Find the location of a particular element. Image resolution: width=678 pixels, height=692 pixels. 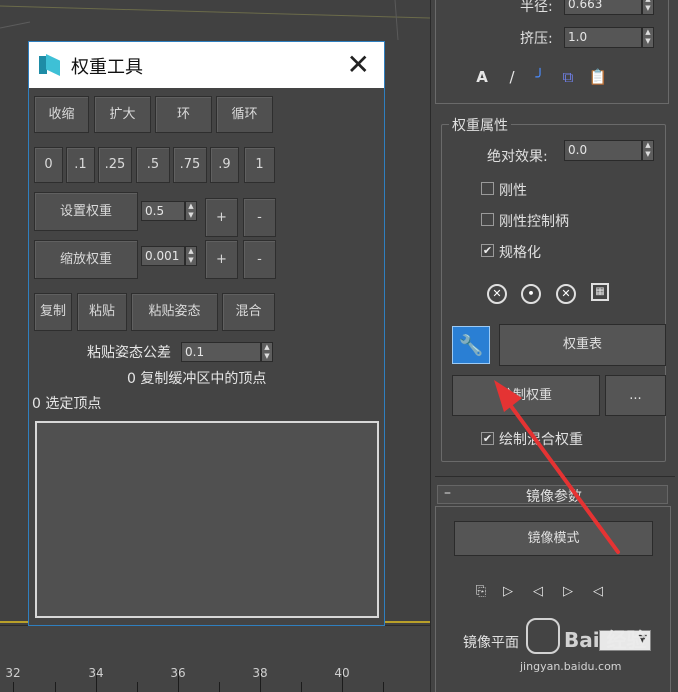

rigid-handles-checkbox is located at coordinates (487, 219).